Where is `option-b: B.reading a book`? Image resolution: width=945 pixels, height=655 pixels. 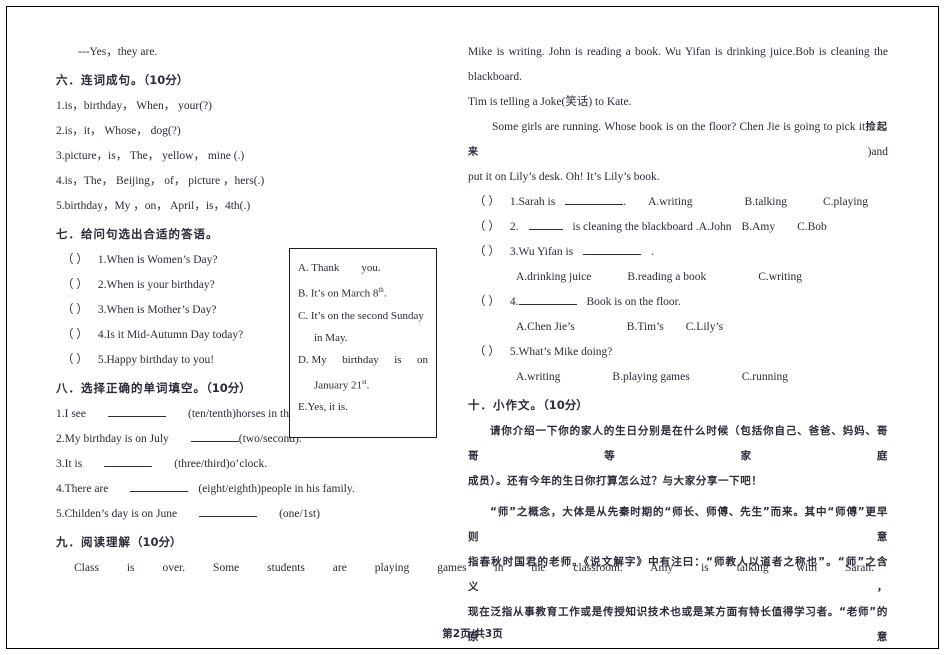
option-b: B.reading a book is located at coordinates (666, 277).